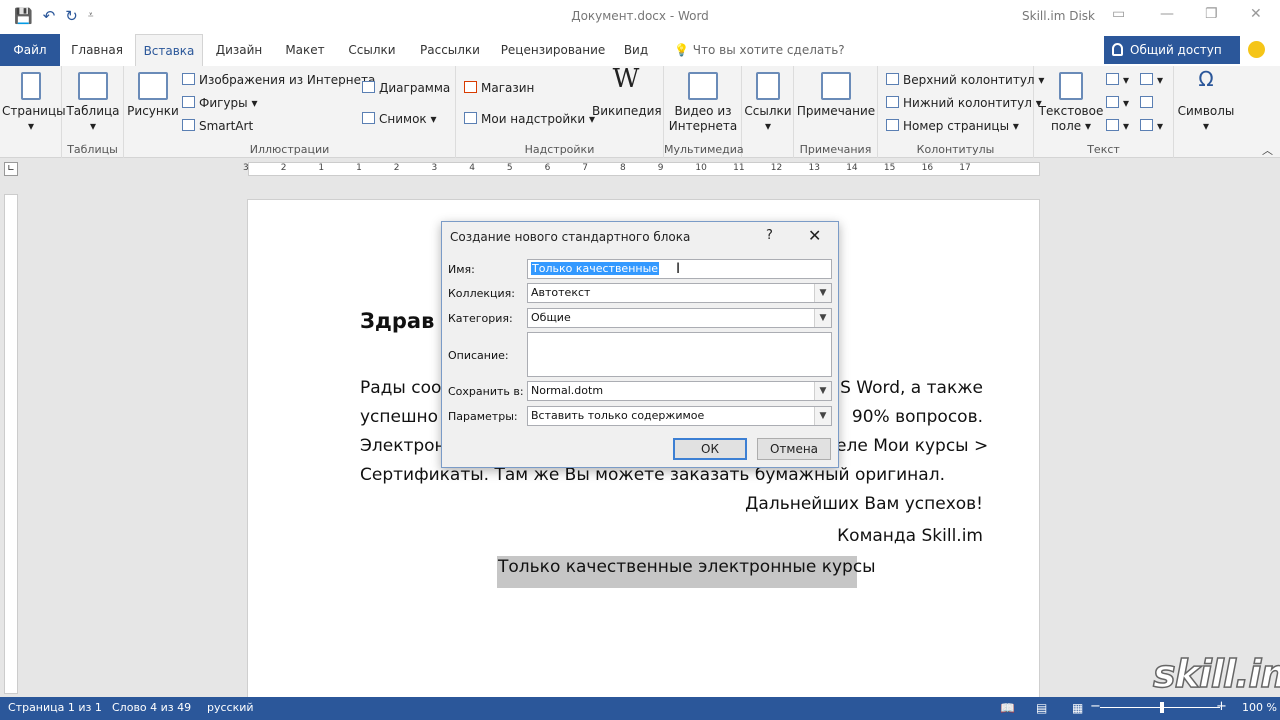  I want to click on ruler-number: 4, so click(472, 168).